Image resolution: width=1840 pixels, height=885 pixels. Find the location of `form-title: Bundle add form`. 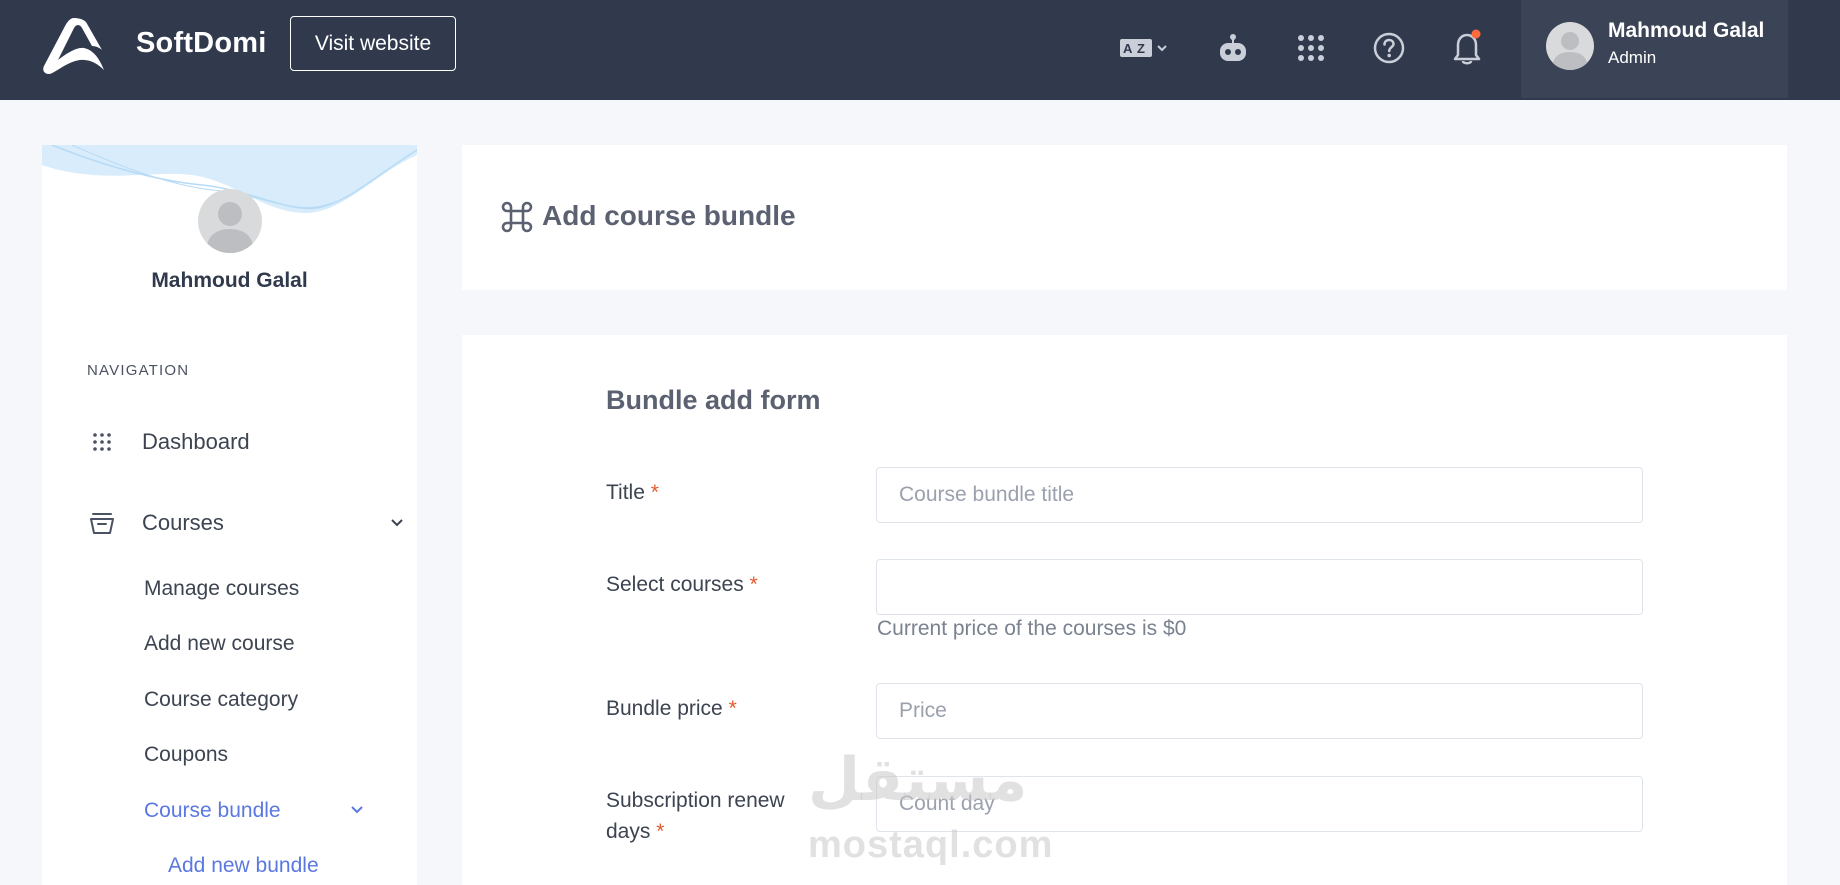

form-title: Bundle add form is located at coordinates (713, 400).